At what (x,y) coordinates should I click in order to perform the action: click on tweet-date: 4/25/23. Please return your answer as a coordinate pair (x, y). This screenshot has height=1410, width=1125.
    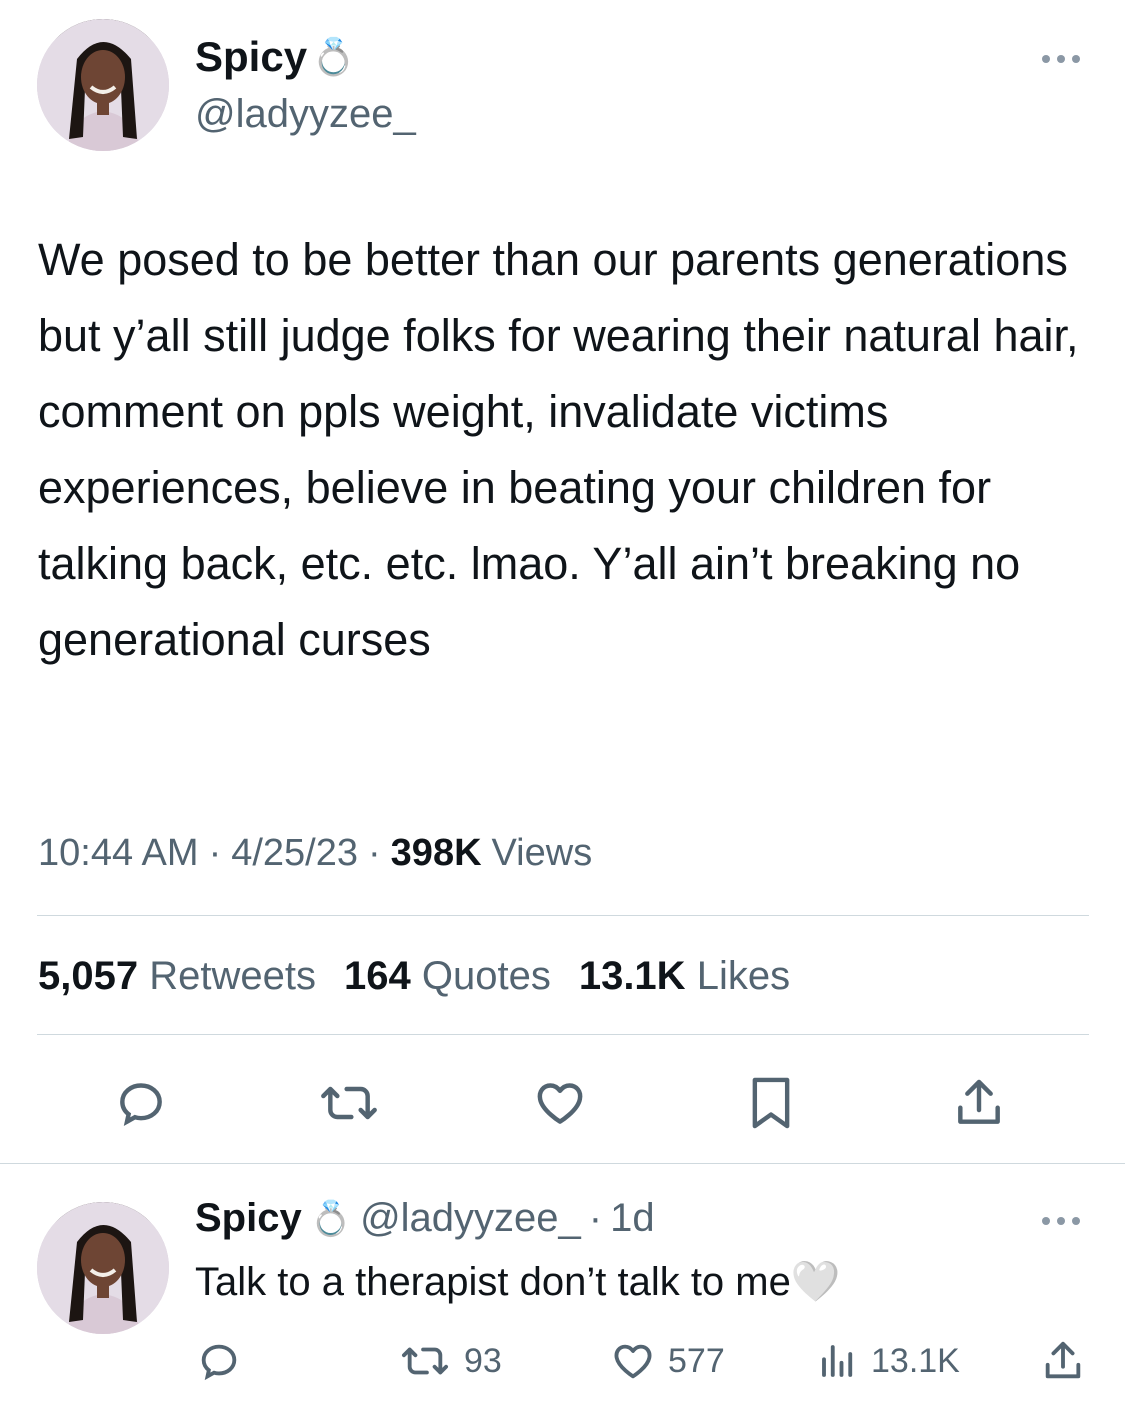
    Looking at the image, I should click on (294, 853).